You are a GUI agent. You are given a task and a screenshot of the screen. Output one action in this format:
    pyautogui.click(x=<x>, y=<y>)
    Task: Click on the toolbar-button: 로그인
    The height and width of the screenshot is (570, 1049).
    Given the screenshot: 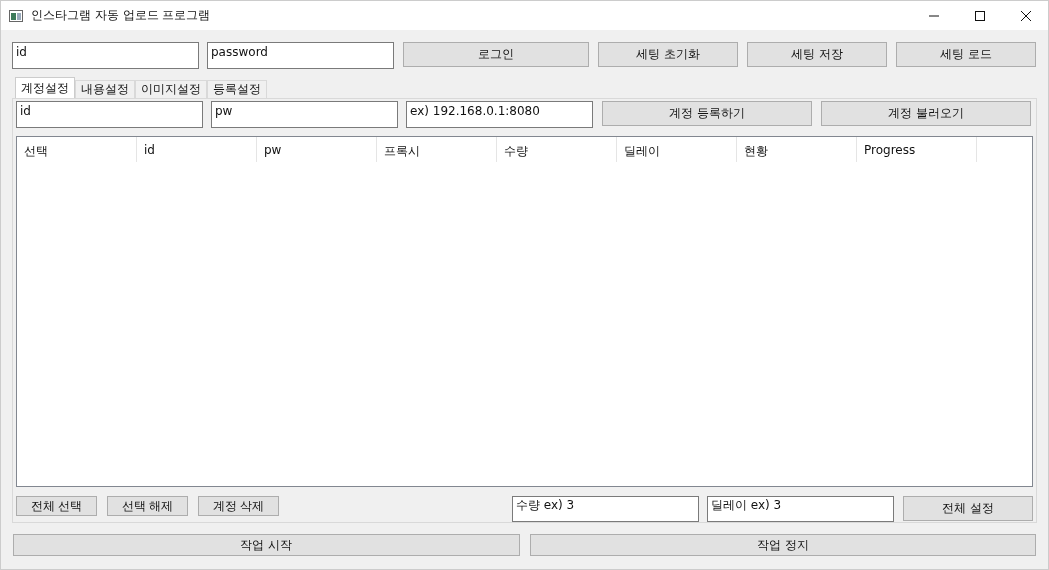 What is the action you would take?
    pyautogui.click(x=496, y=54)
    